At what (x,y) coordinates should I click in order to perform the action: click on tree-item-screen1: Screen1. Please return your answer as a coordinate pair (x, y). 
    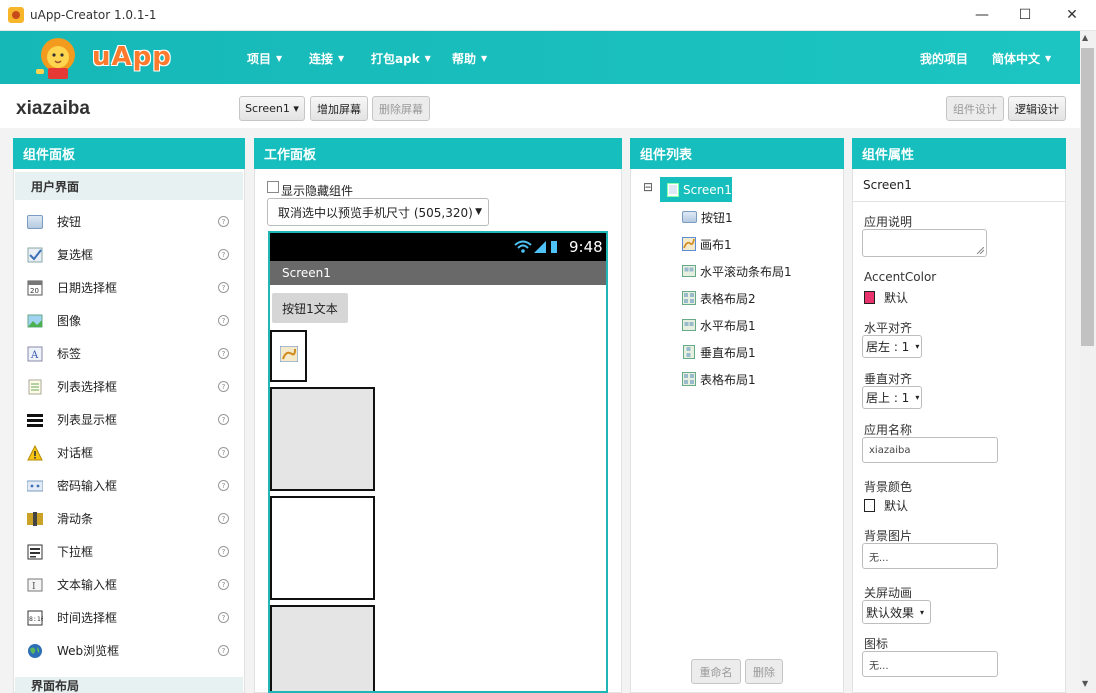
    Looking at the image, I should click on (696, 189).